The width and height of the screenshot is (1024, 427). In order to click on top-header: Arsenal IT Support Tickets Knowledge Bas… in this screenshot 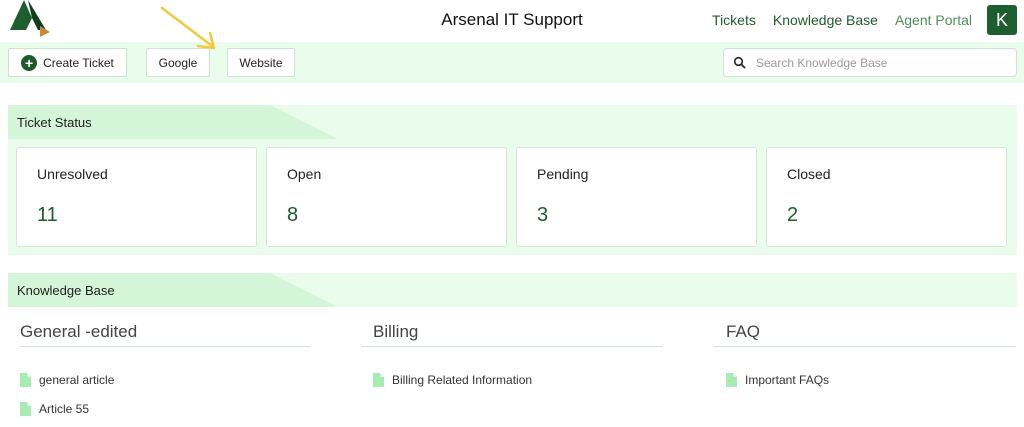, I will do `click(512, 21)`.